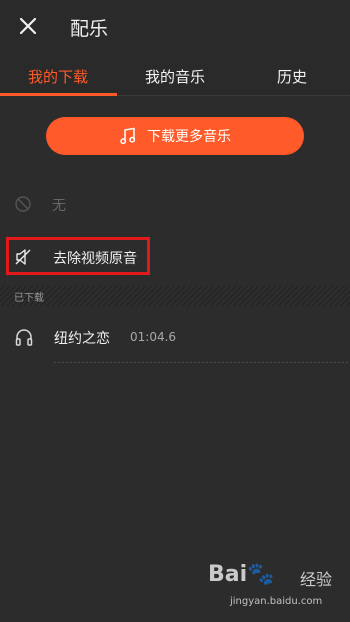 The image size is (350, 622). Describe the element at coordinates (58, 76) in the screenshot. I see `tab-my-downloads: 我的下载` at that location.